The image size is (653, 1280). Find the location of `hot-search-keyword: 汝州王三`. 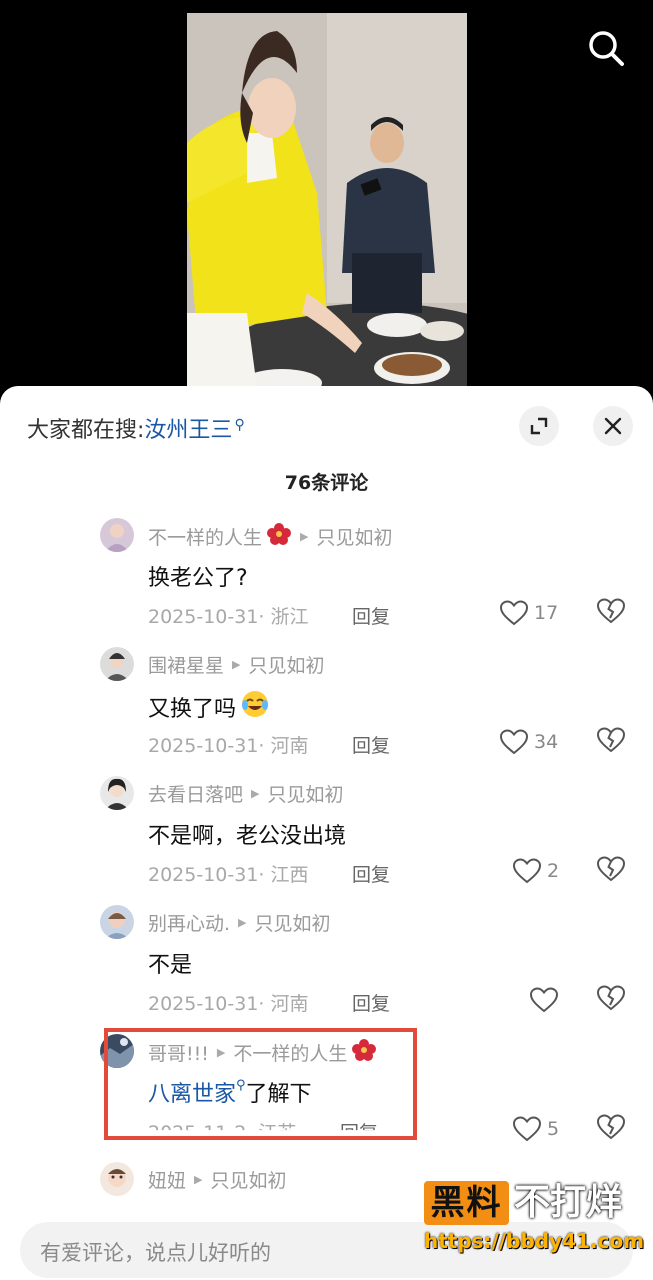

hot-search-keyword: 汝州王三 is located at coordinates (188, 430).